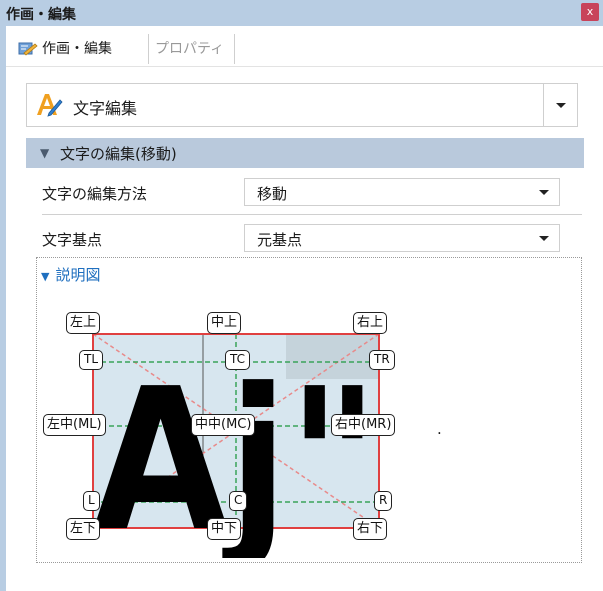  I want to click on close-button: x, so click(590, 12).